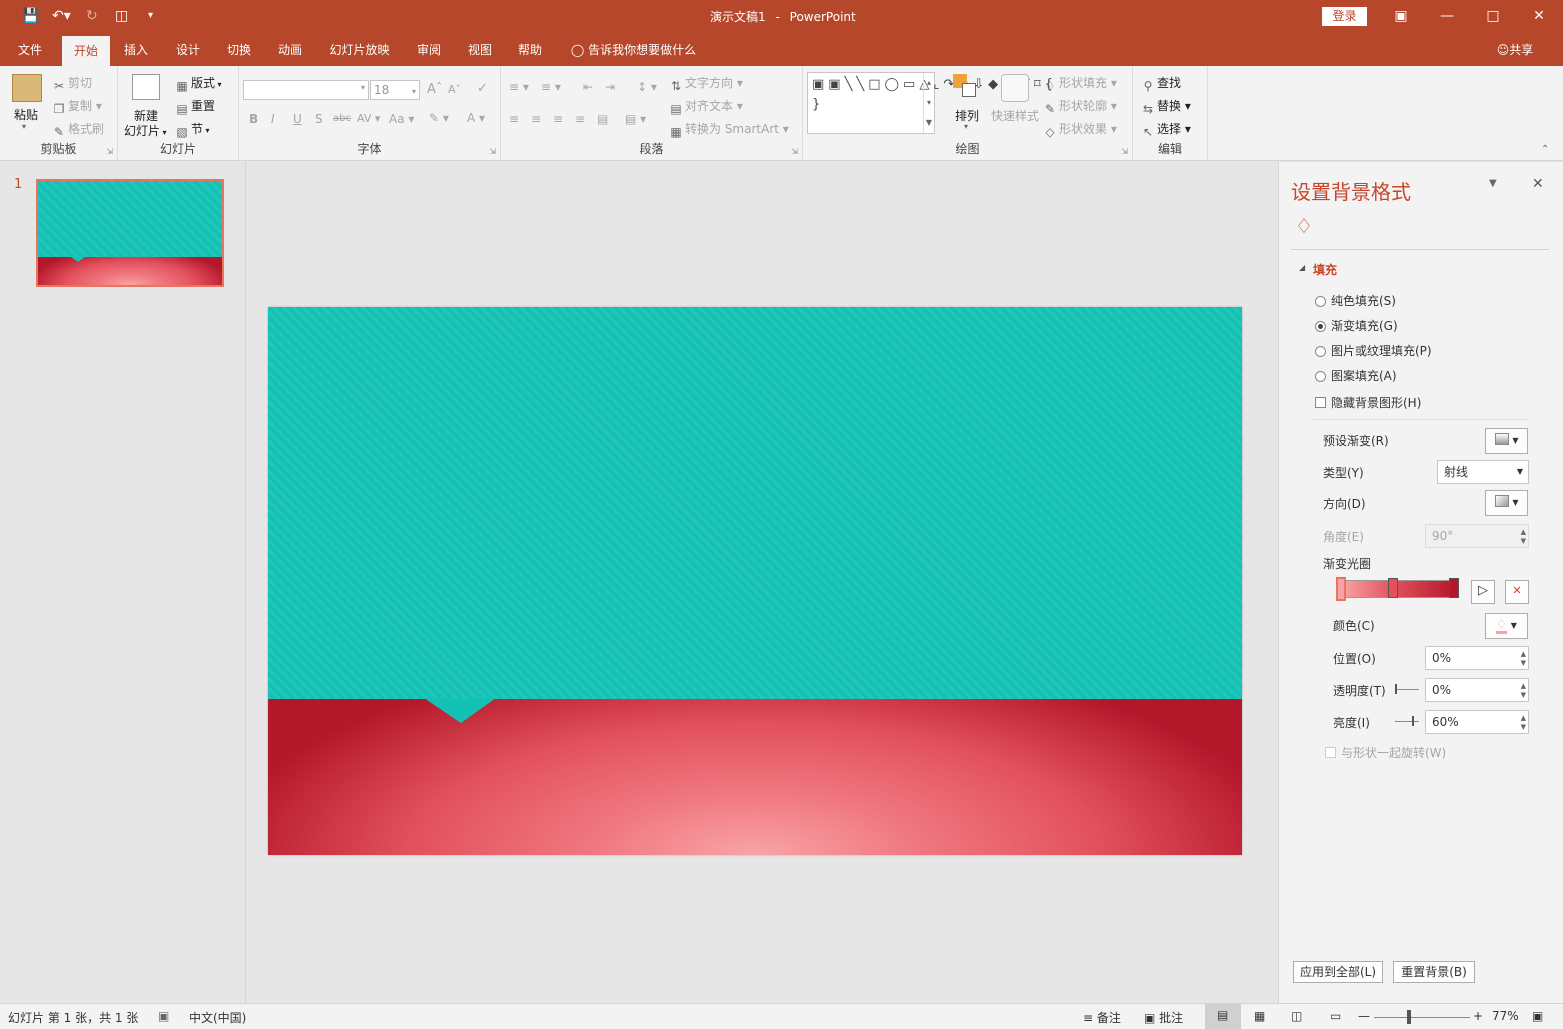  Describe the element at coordinates (1325, 269) in the screenshot. I see `fill-section-header: 填充` at that location.